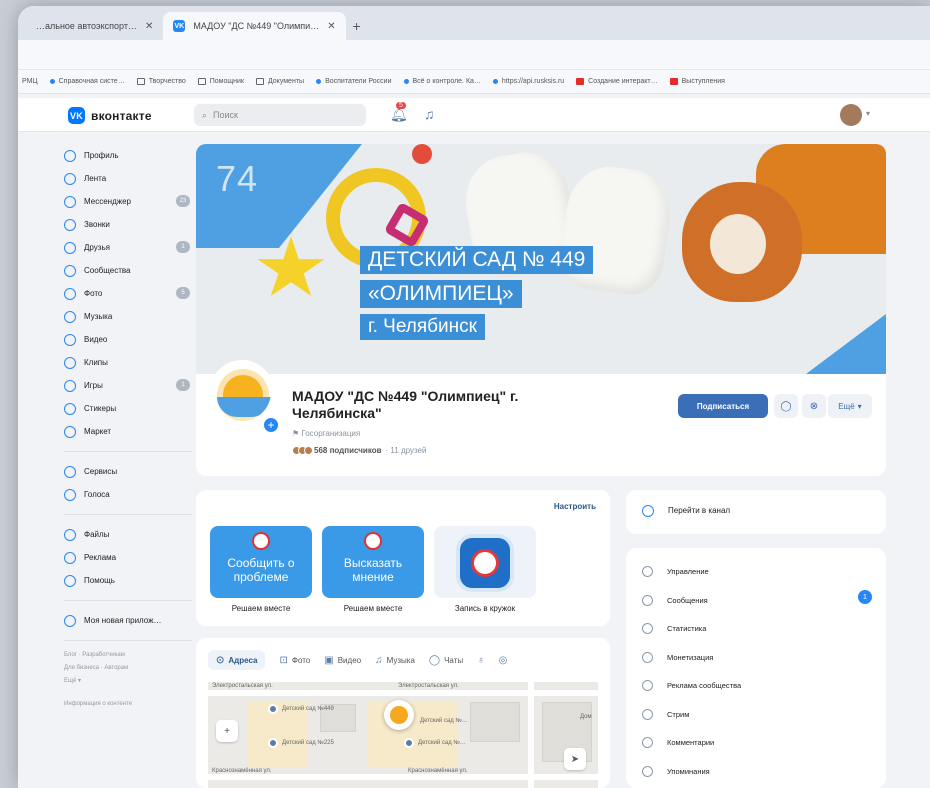 This screenshot has height=788, width=930. I want to click on sidebar-item-communities: Сообщества, so click(128, 270).